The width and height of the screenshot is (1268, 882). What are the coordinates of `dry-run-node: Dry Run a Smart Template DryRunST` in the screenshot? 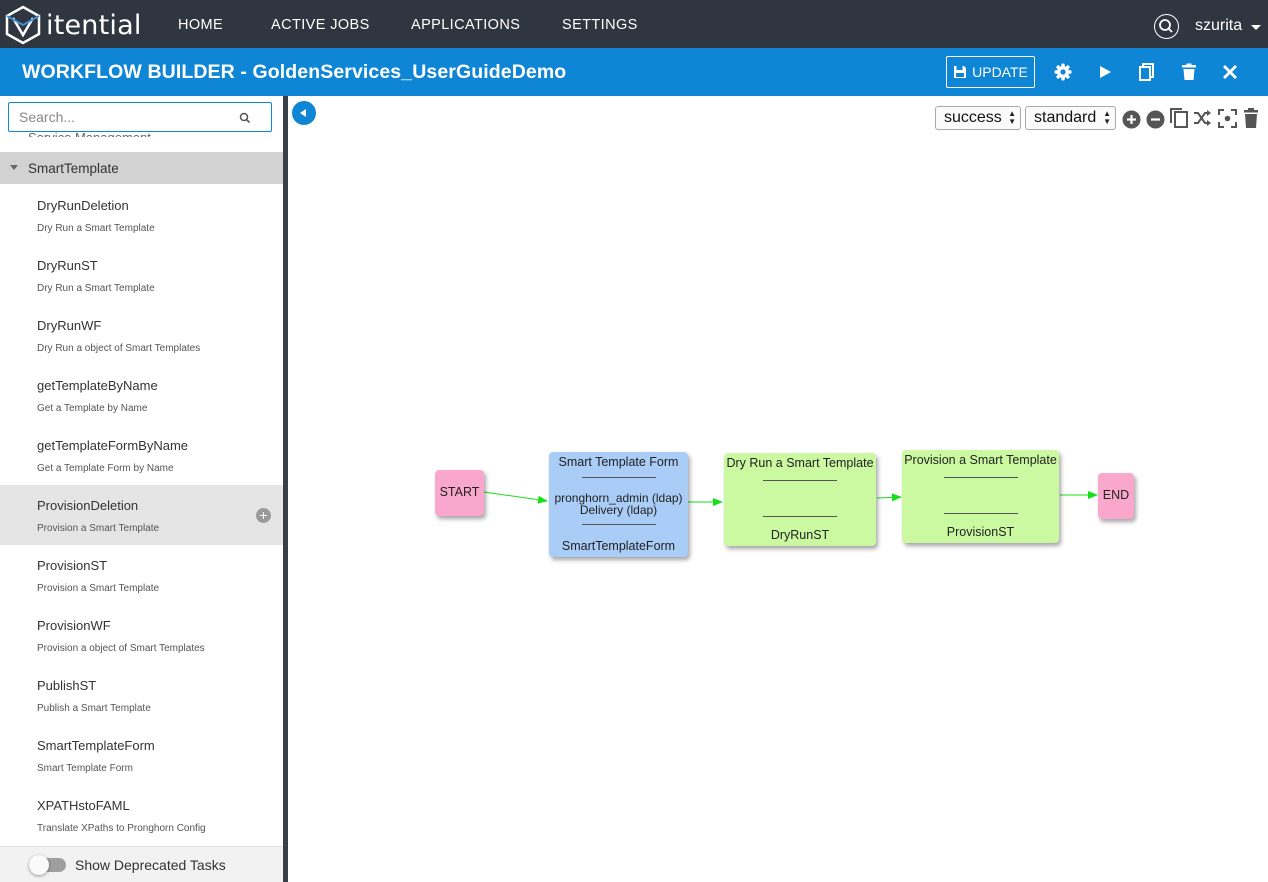 It's located at (800, 499).